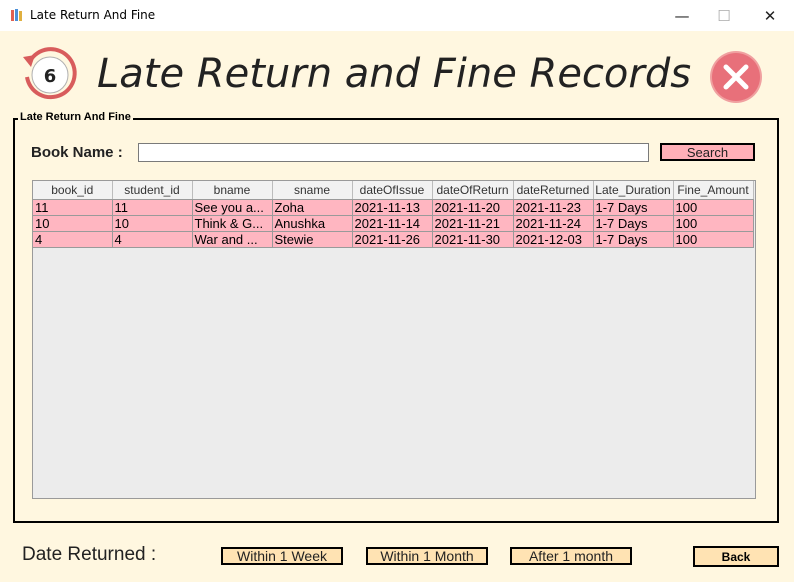  What do you see at coordinates (232, 190) in the screenshot?
I see `column-header: bname` at bounding box center [232, 190].